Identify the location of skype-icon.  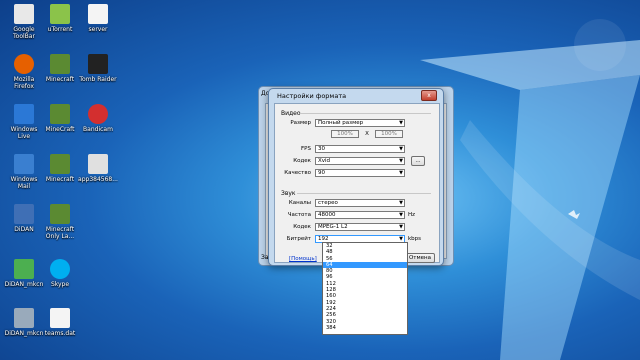
(60, 269).